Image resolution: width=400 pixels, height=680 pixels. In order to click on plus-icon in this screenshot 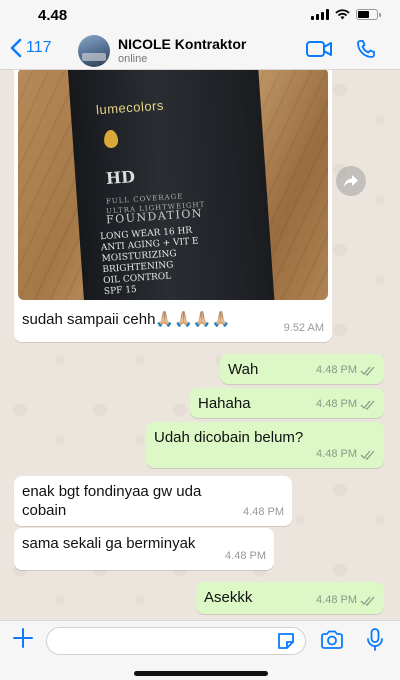, I will do `click(23, 638)`.